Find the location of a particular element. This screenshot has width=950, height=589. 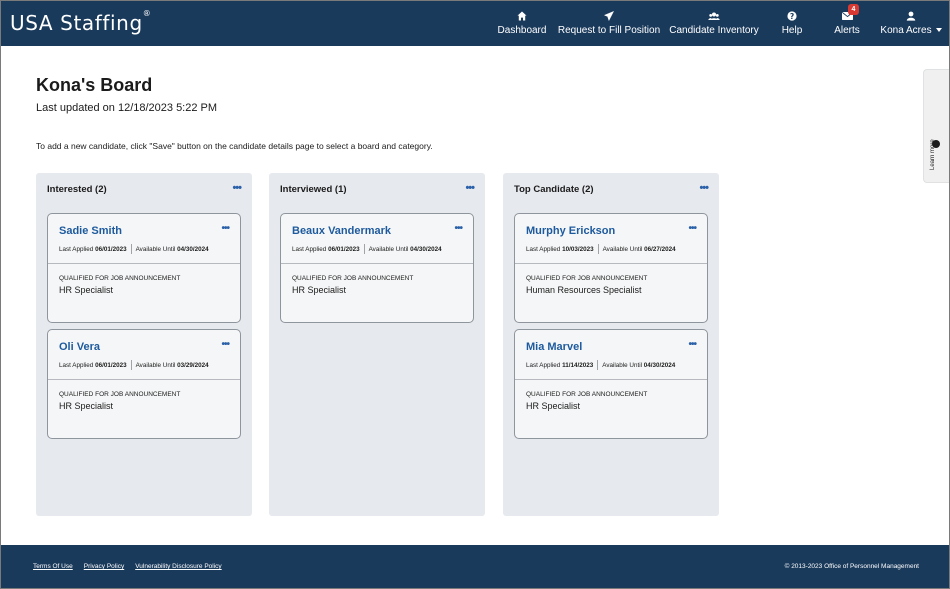

paper-plane-icon is located at coordinates (609, 16).